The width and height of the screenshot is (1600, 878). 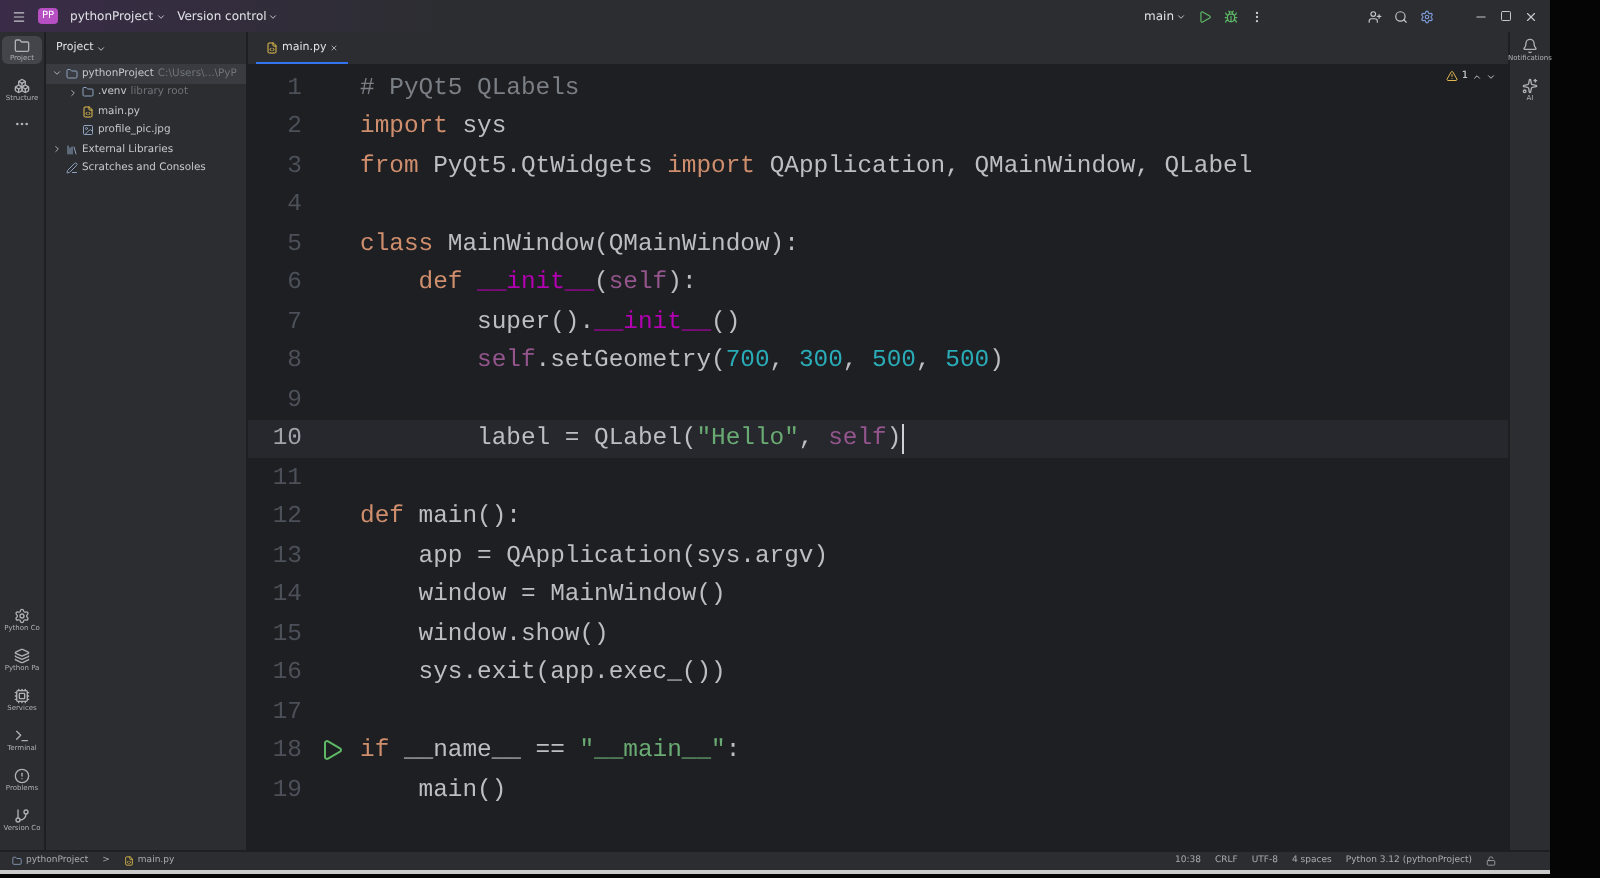 I want to click on layers-icon, so click(x=22, y=656).